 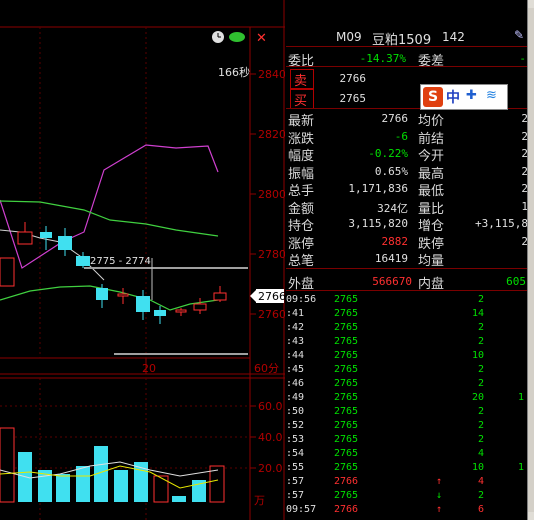 What do you see at coordinates (295, 327) in the screenshot?
I see `tick-time: :42` at bounding box center [295, 327].